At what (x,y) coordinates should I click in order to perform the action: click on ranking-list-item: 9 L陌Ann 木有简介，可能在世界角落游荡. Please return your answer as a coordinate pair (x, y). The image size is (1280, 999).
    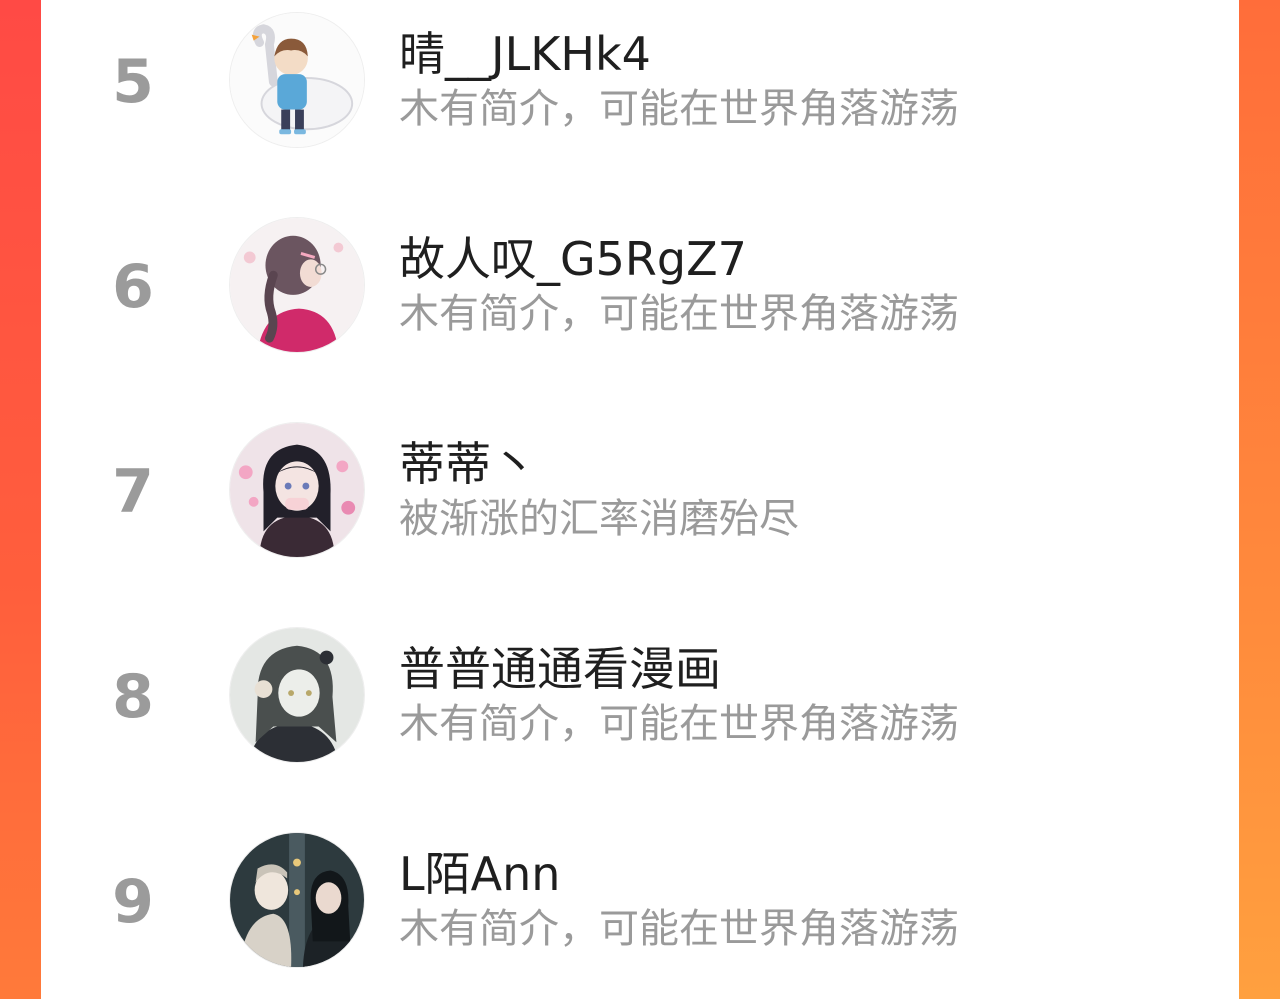
    Looking at the image, I should click on (640, 902).